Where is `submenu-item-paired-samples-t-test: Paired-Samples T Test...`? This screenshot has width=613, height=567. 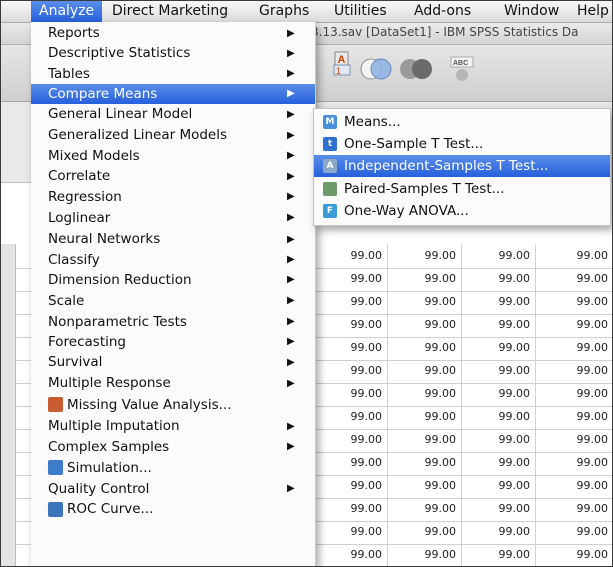
submenu-item-paired-samples-t-test: Paired-Samples T Test... is located at coordinates (462, 189).